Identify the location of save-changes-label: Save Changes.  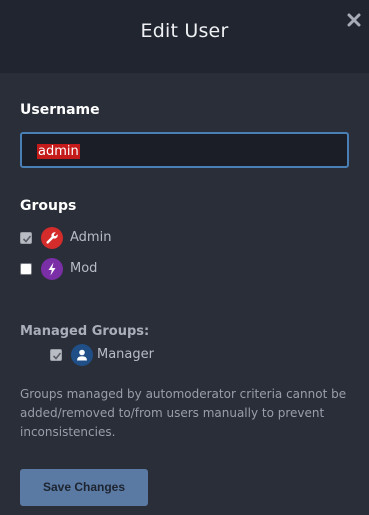
(84, 487).